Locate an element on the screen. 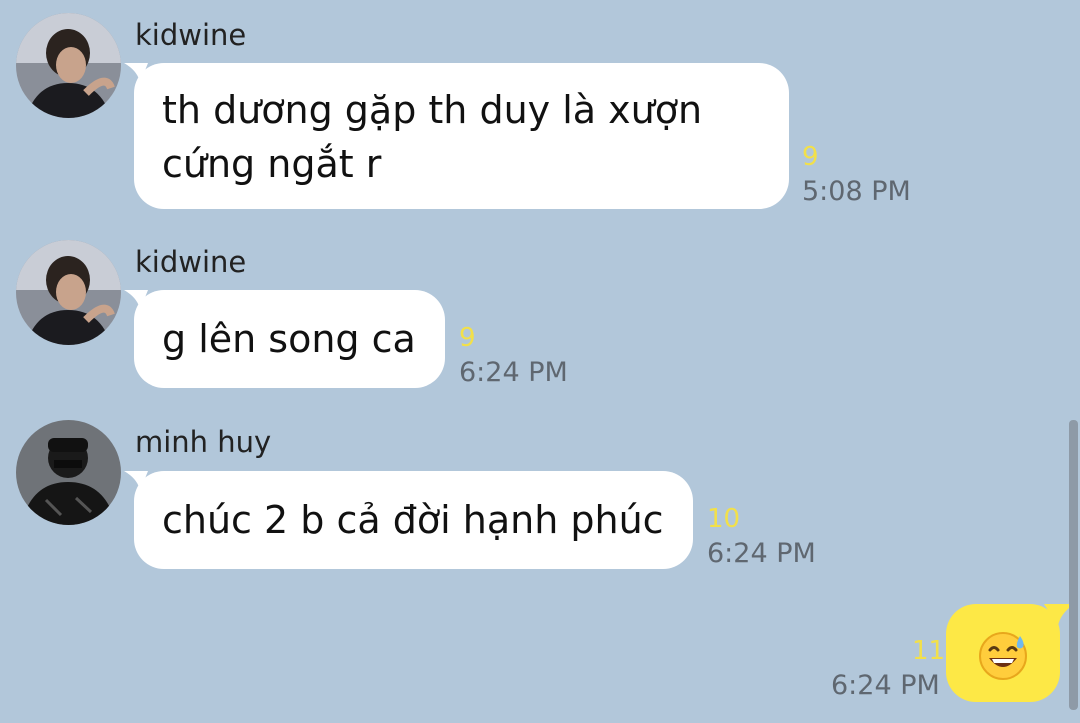 This screenshot has width=1080, height=723. message-text-line: g lên song ca is located at coordinates (289, 339).